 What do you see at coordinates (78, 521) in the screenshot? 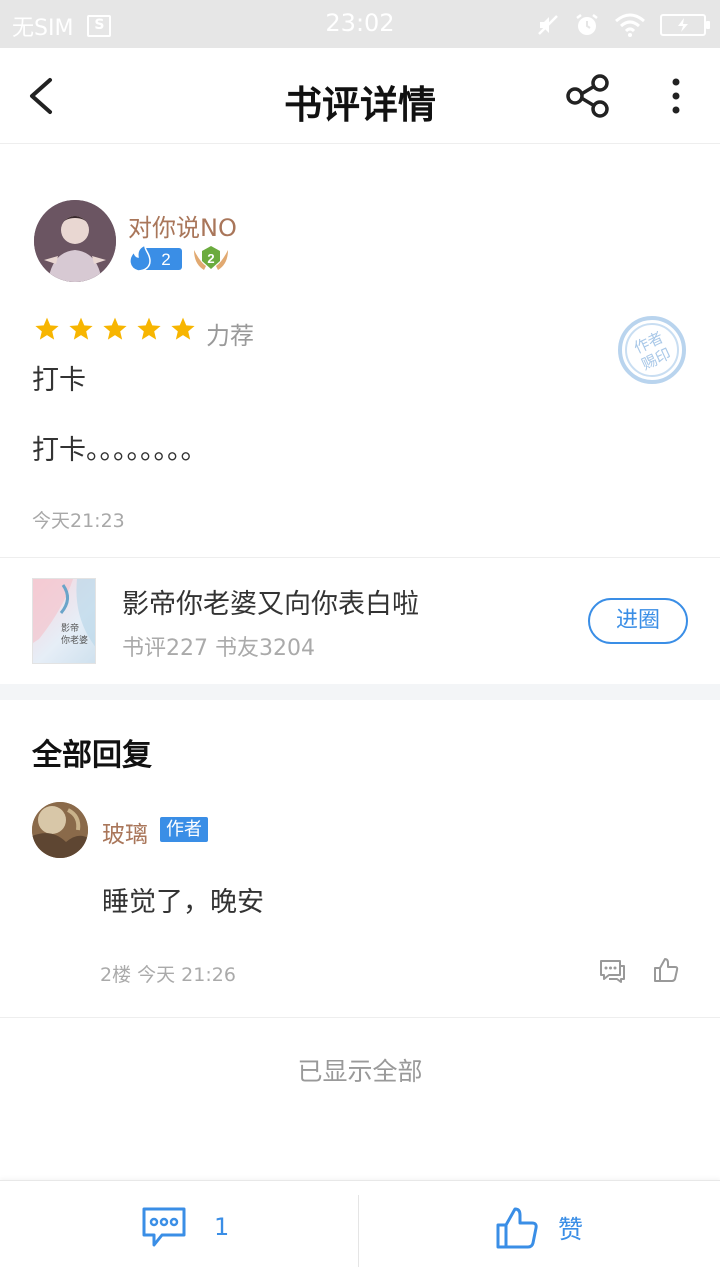
I see `review-timestamp: 今天21:23` at bounding box center [78, 521].